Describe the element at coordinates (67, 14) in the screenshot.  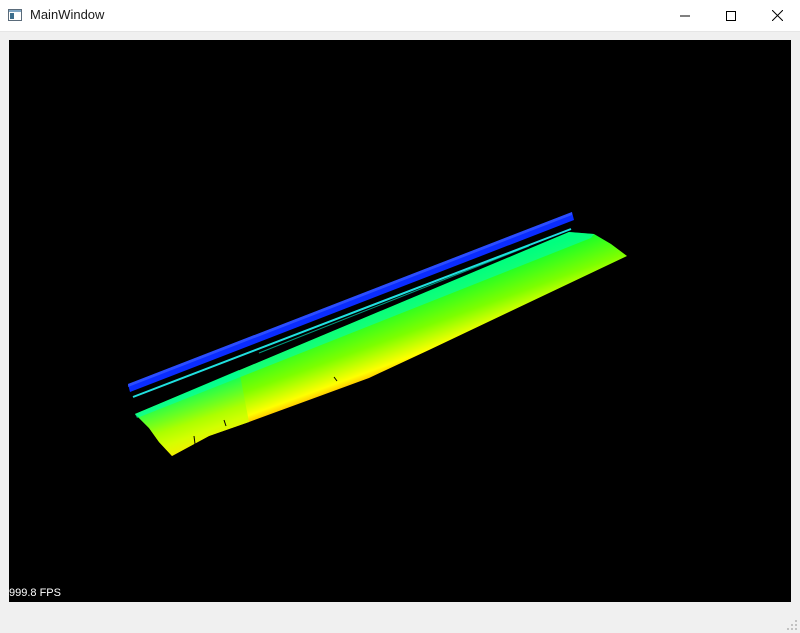
I see `window-title: MainWindow` at that location.